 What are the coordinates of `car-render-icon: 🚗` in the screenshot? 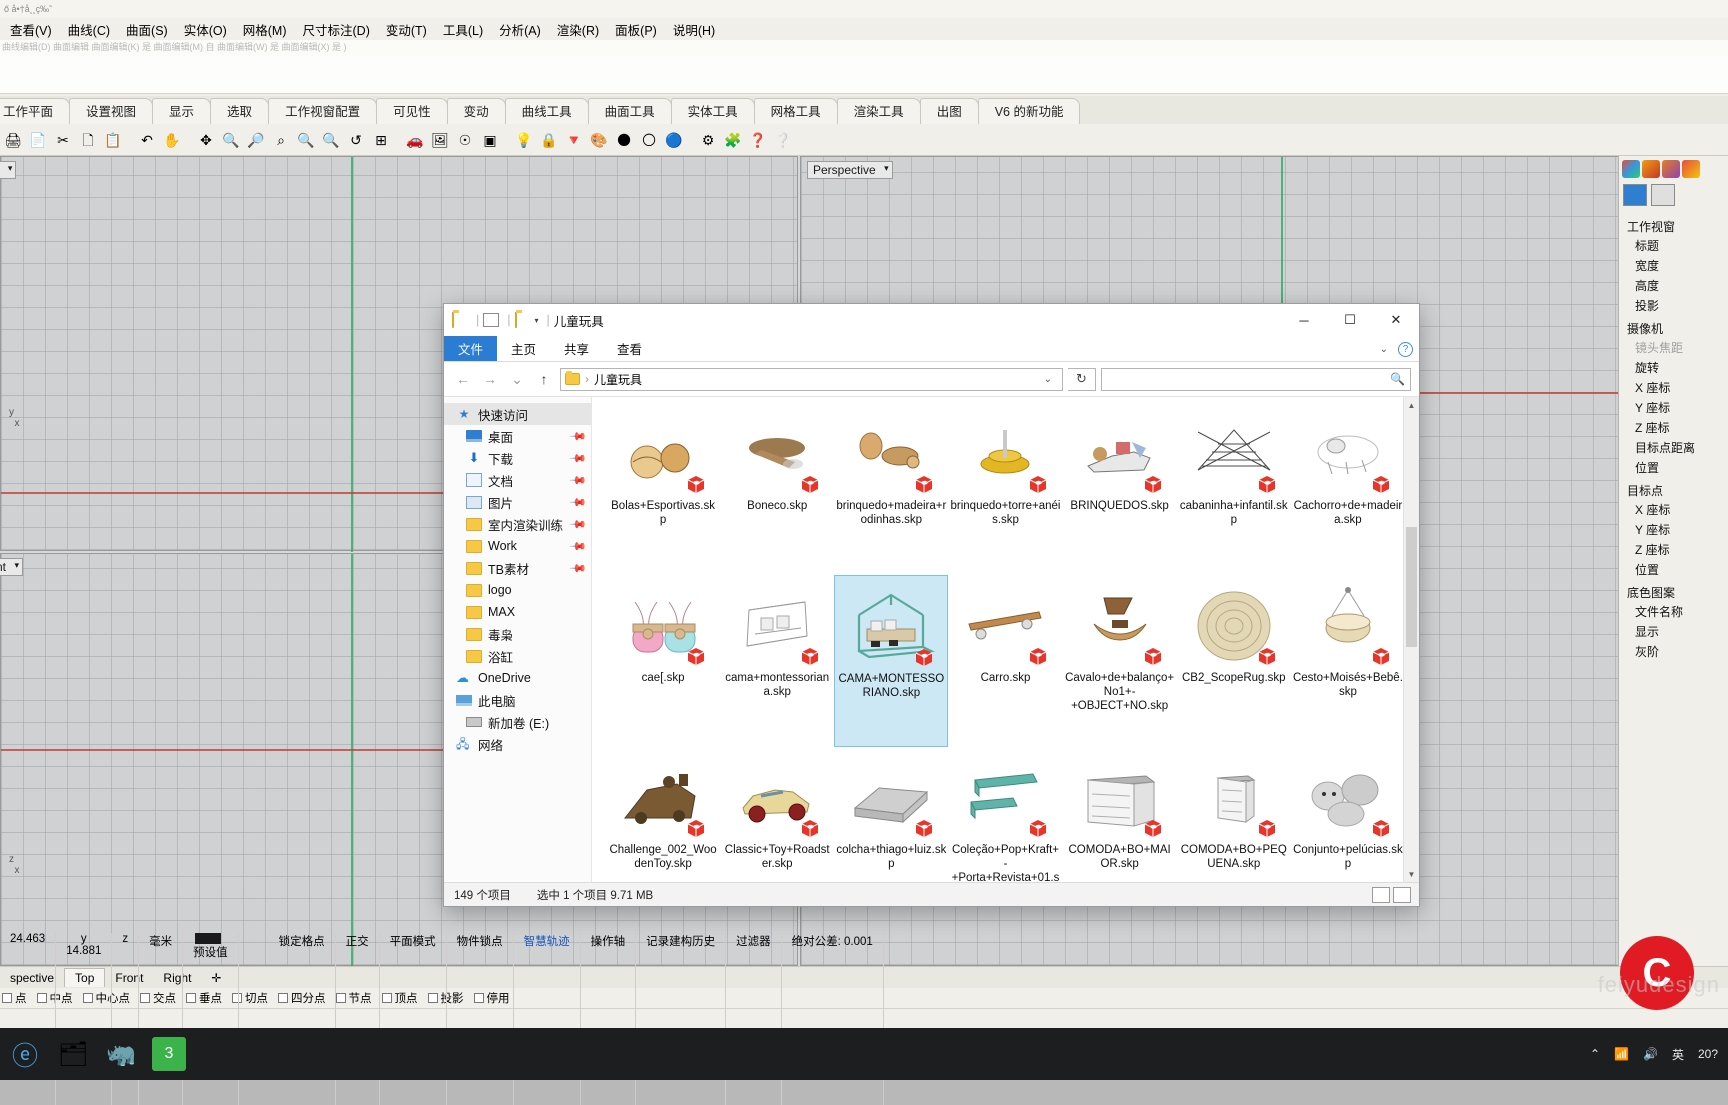 It's located at (415, 140).